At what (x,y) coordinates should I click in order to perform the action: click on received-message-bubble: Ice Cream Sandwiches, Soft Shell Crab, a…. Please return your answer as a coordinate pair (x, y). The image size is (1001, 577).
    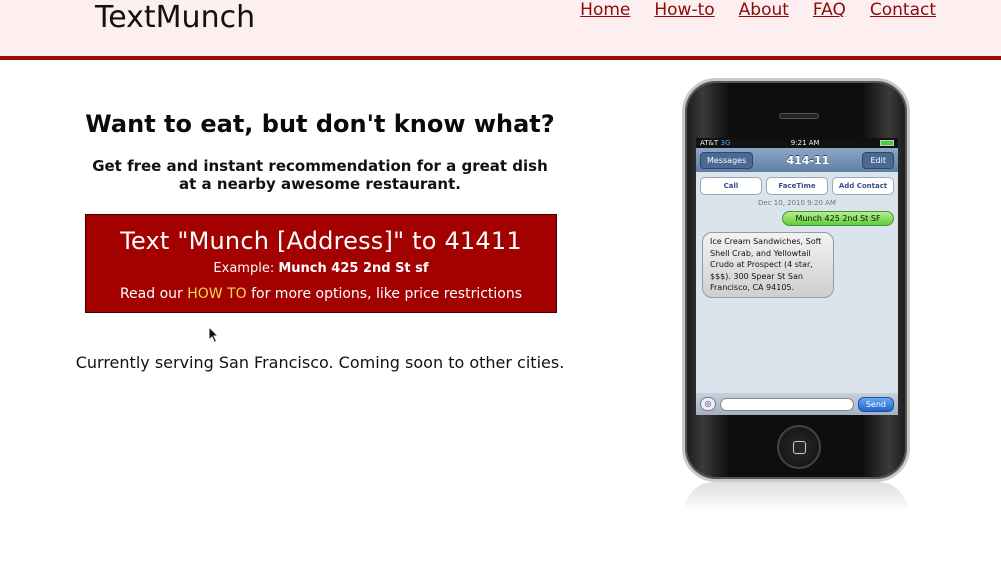
    Looking at the image, I should click on (768, 265).